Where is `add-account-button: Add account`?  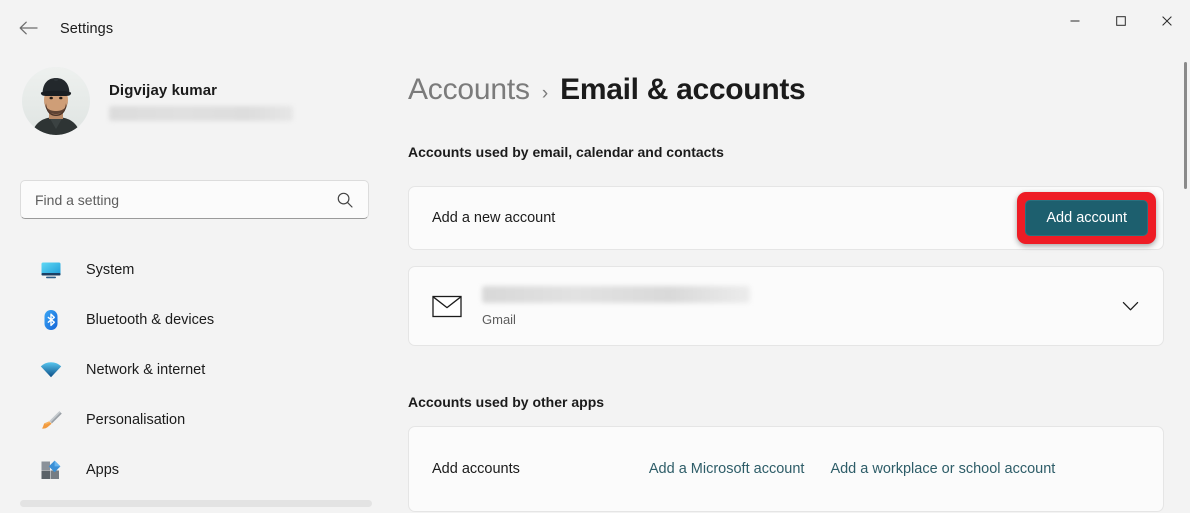 add-account-button: Add account is located at coordinates (1086, 218).